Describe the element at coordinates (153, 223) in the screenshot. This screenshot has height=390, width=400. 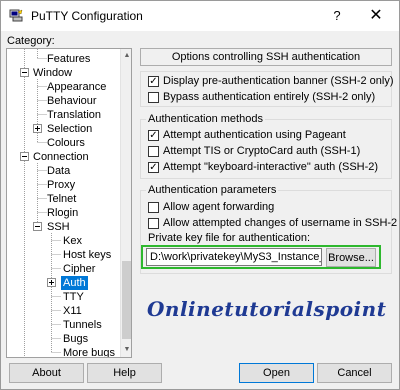
I see `username-change-checkbox` at that location.